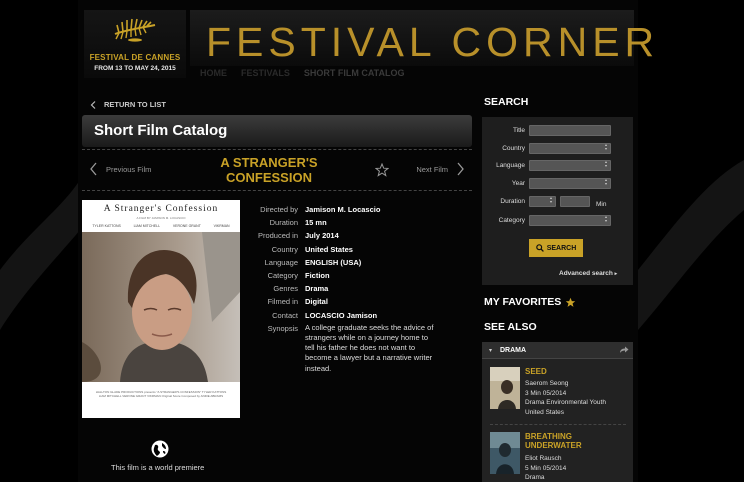  What do you see at coordinates (523, 302) in the screenshot?
I see `my-favorites-label: MY FAVORITES` at bounding box center [523, 302].